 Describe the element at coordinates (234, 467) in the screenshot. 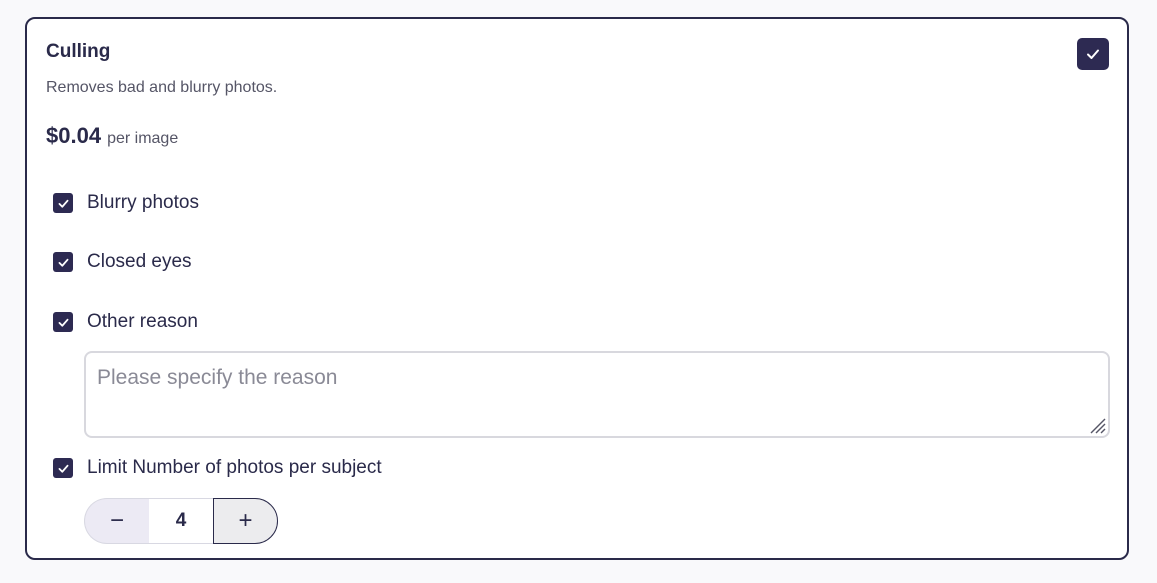

I see `option-label: Limit Number of photos per subject` at that location.